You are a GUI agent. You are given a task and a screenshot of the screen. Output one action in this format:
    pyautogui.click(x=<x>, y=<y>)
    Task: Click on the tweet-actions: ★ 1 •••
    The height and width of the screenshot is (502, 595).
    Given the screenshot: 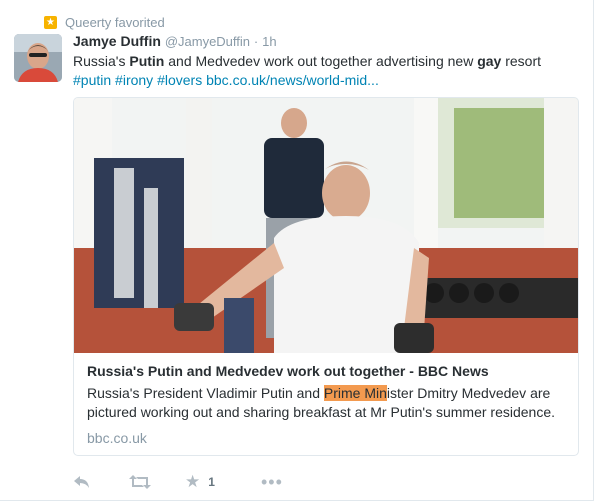 What is the action you would take?
    pyautogui.click(x=178, y=482)
    